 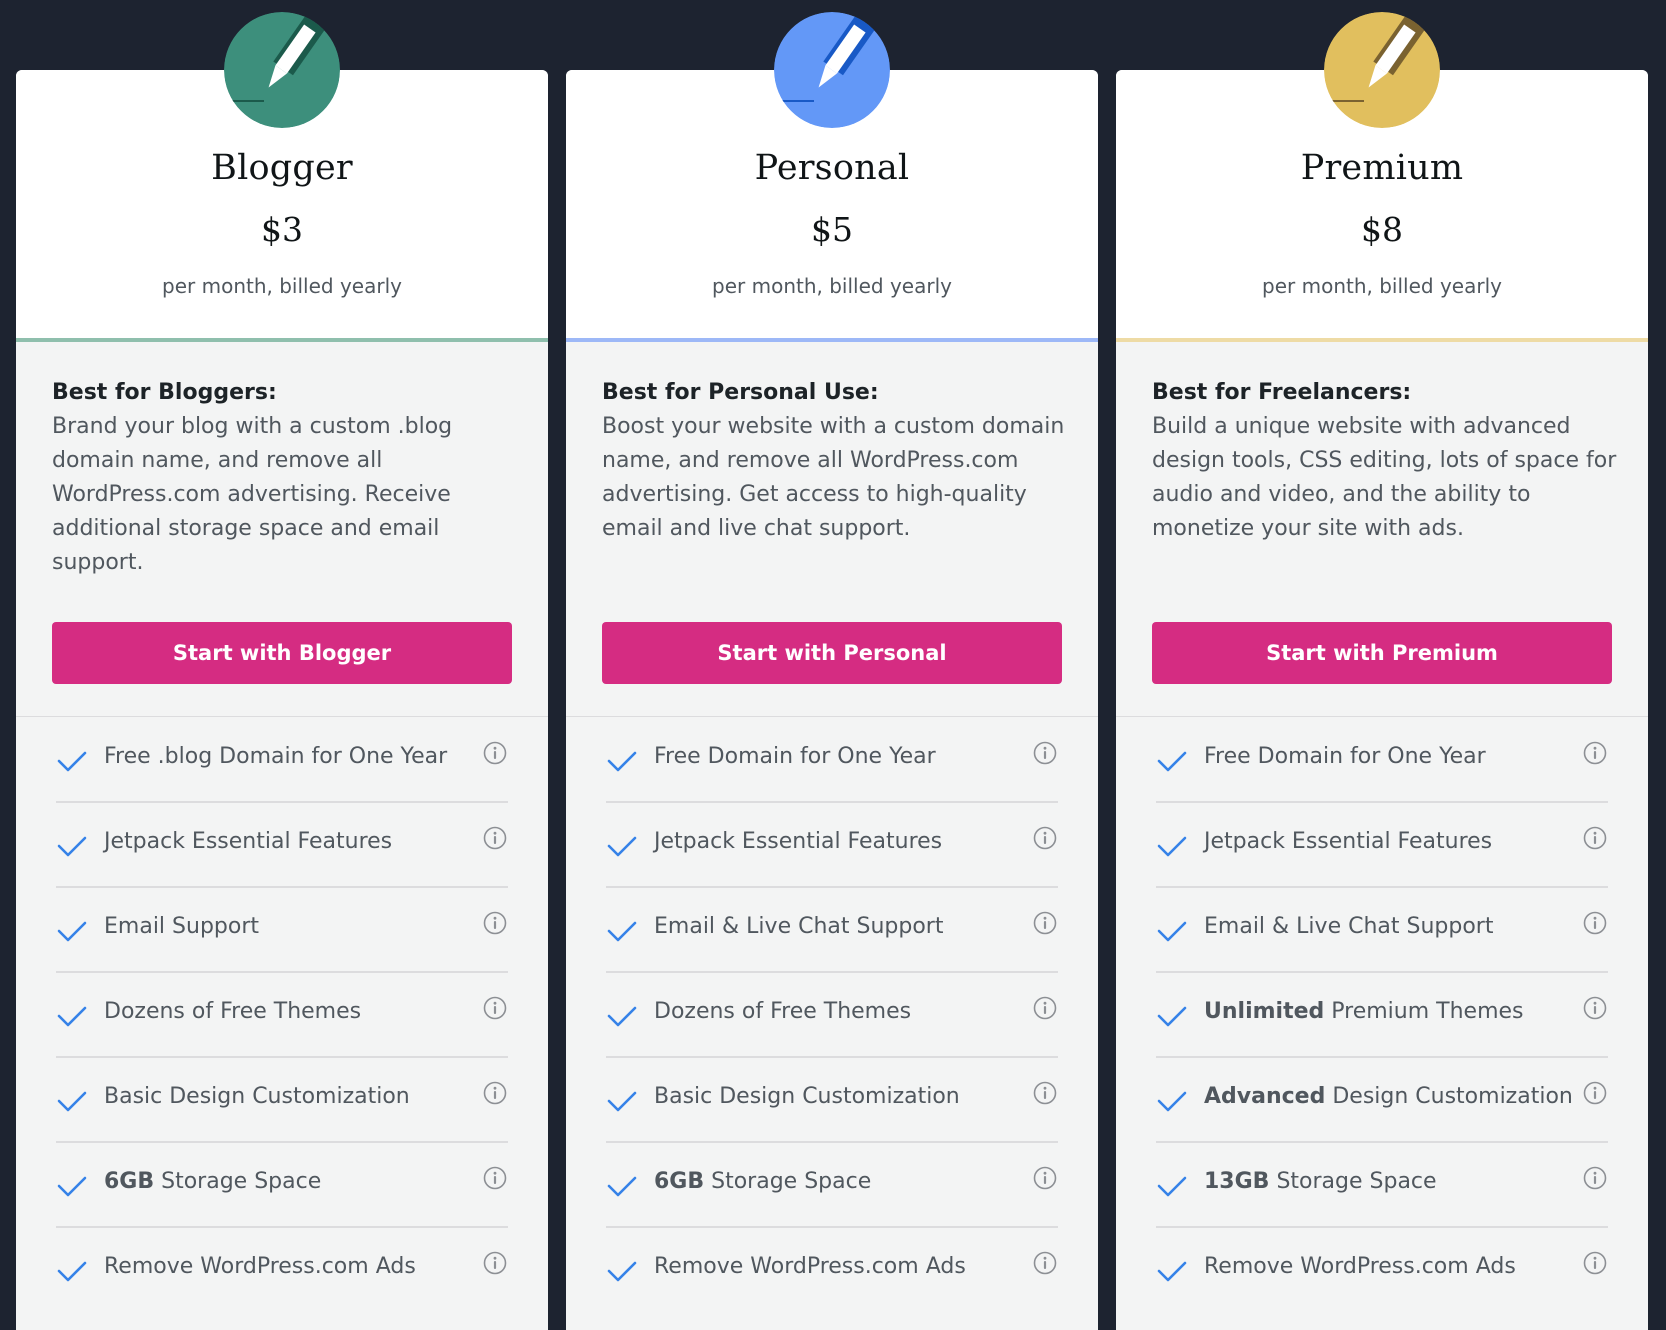 What do you see at coordinates (248, 841) in the screenshot?
I see `feature-text: Jetpack Essential Features` at bounding box center [248, 841].